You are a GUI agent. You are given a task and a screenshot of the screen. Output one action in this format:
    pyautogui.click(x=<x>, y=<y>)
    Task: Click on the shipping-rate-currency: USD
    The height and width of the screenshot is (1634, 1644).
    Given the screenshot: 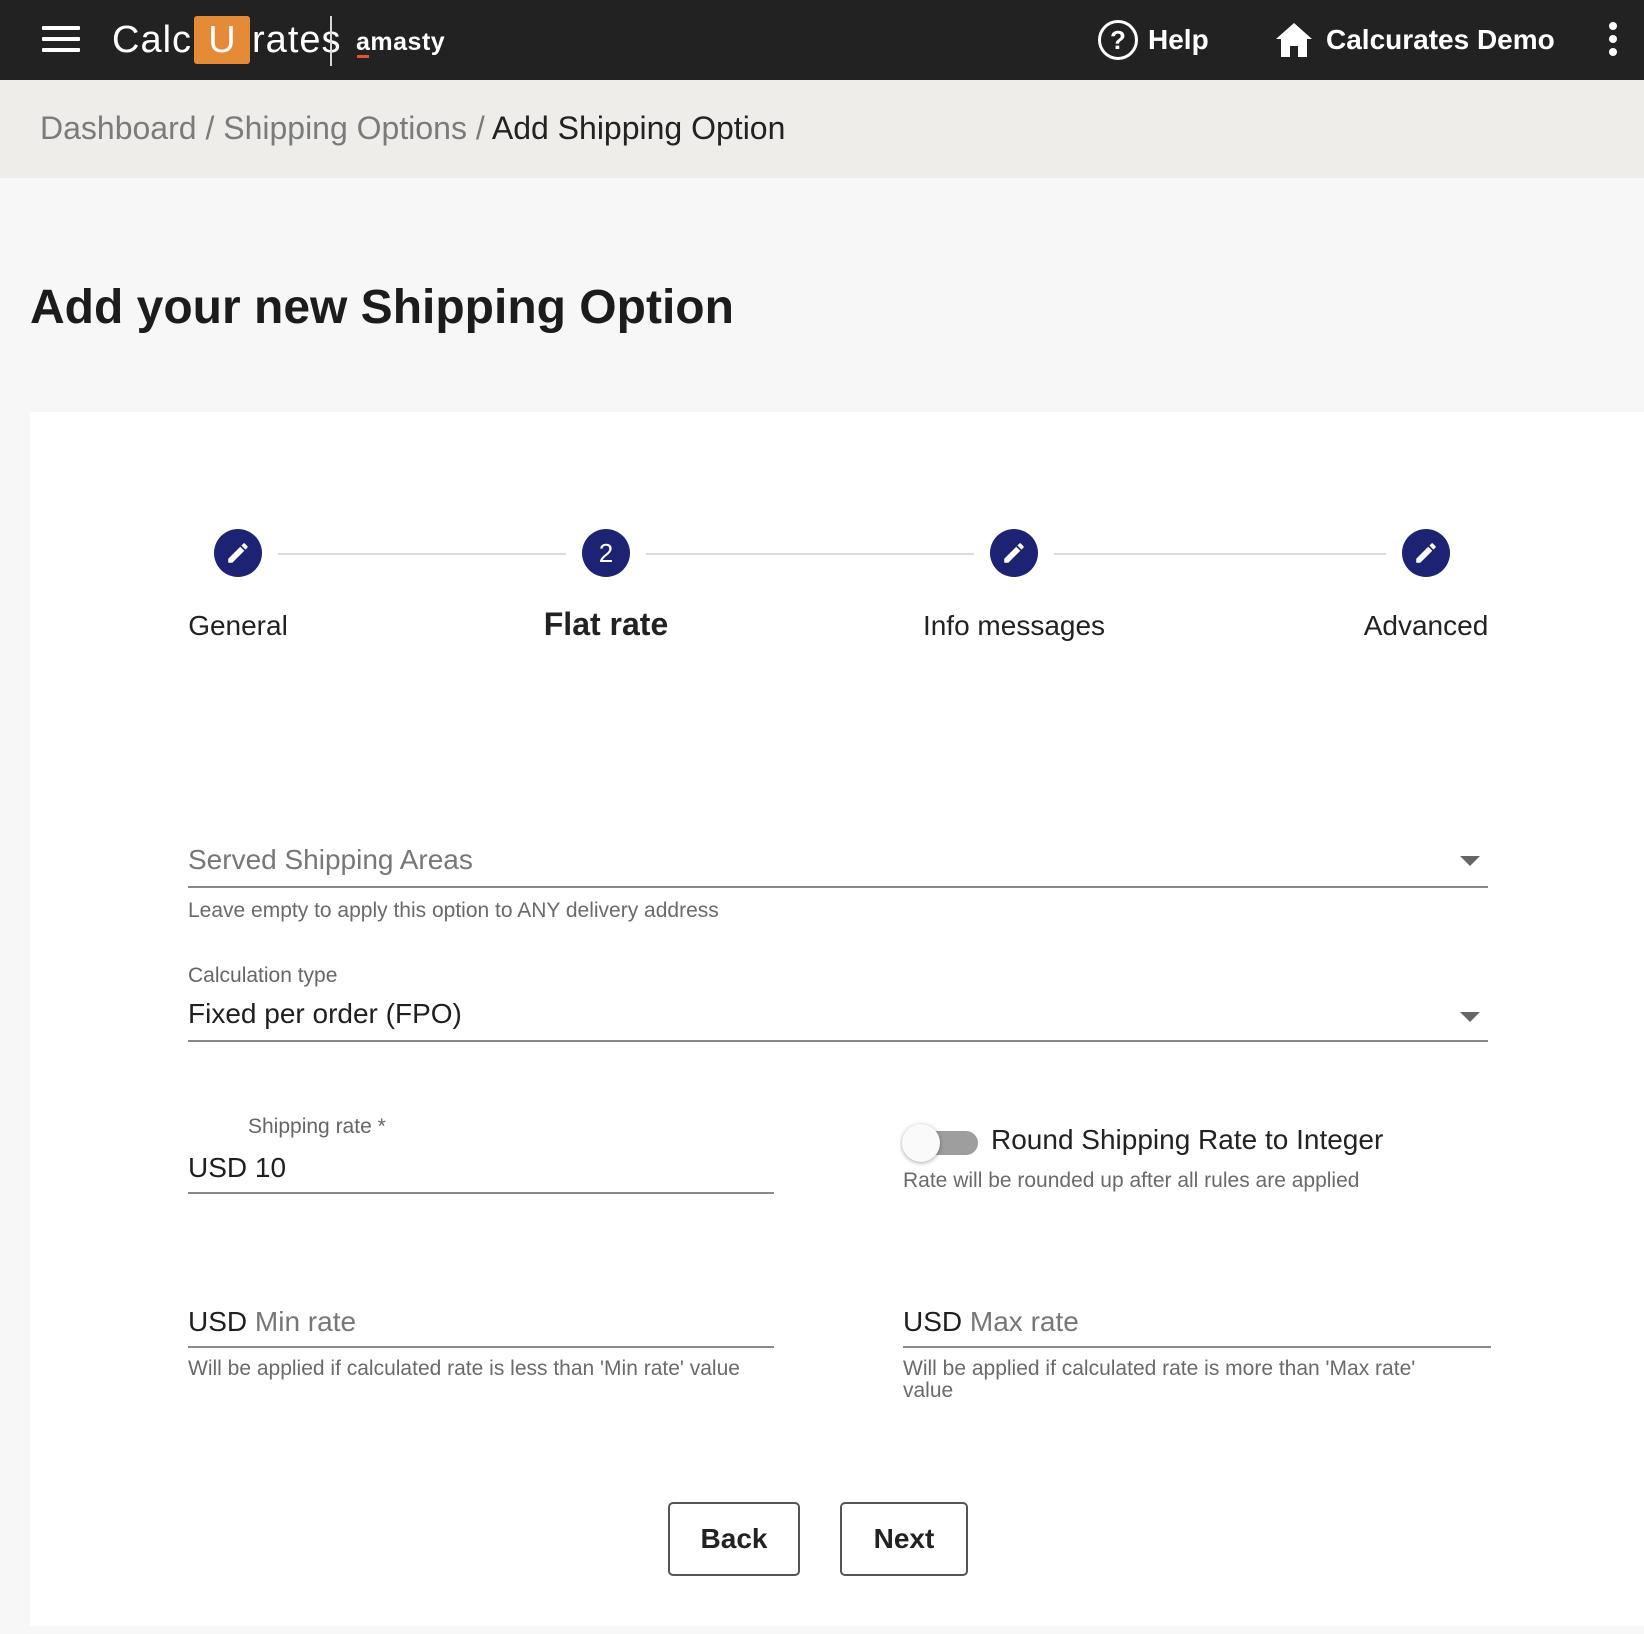 What is the action you would take?
    pyautogui.click(x=218, y=1167)
    